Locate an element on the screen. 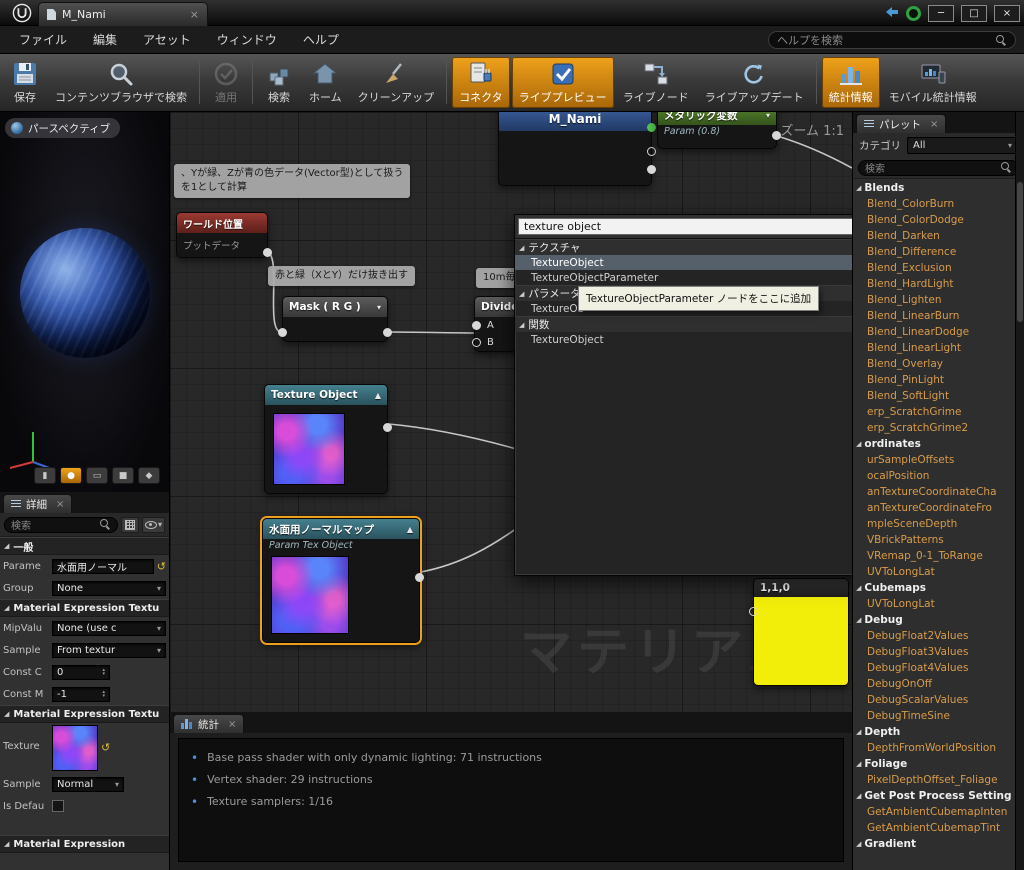  node-world-position: ワールド位置 プットデータ is located at coordinates (224, 235).